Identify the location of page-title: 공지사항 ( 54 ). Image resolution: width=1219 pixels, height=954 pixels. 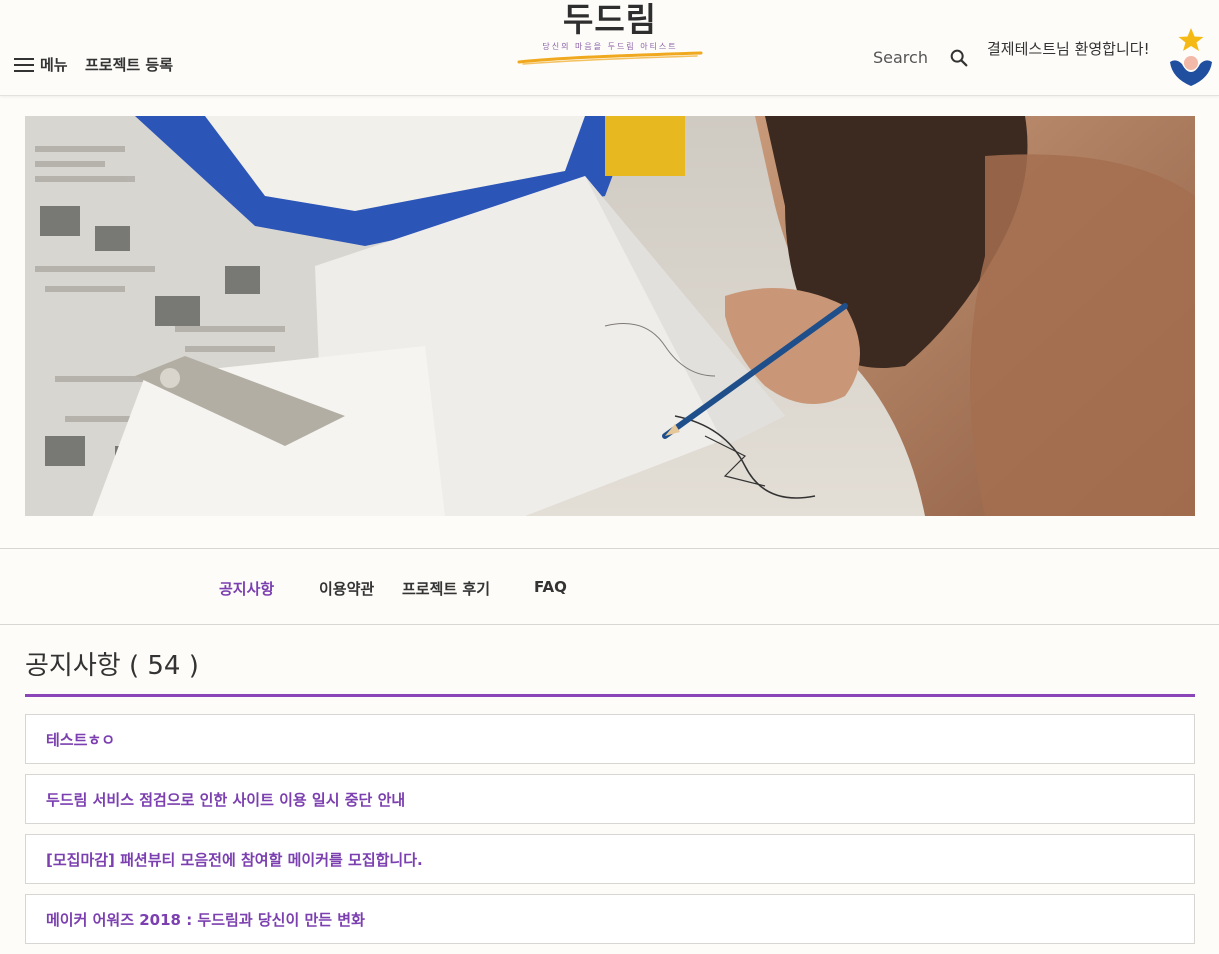
(112, 666).